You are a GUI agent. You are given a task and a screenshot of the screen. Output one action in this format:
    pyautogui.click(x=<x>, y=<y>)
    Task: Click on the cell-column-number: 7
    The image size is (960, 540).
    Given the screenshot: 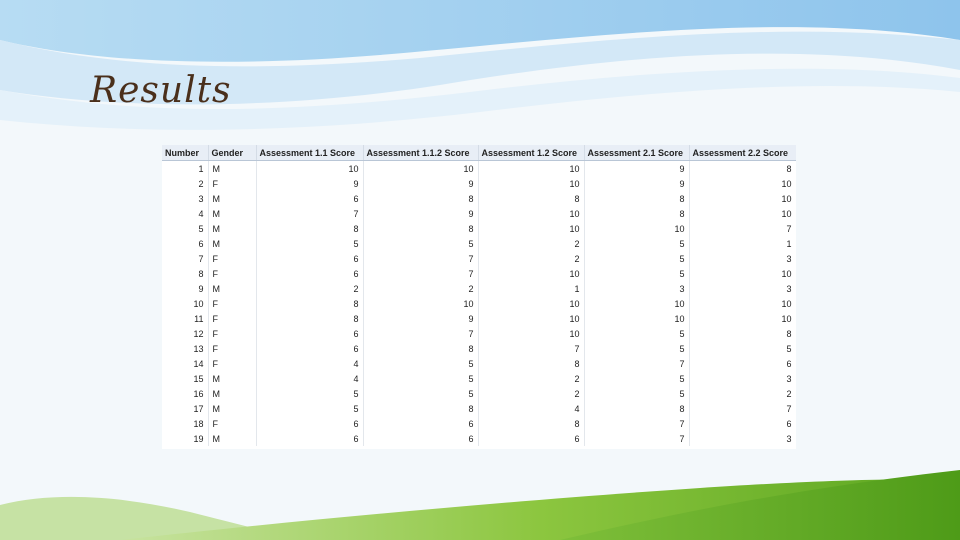 What is the action you would take?
    pyautogui.click(x=185, y=258)
    